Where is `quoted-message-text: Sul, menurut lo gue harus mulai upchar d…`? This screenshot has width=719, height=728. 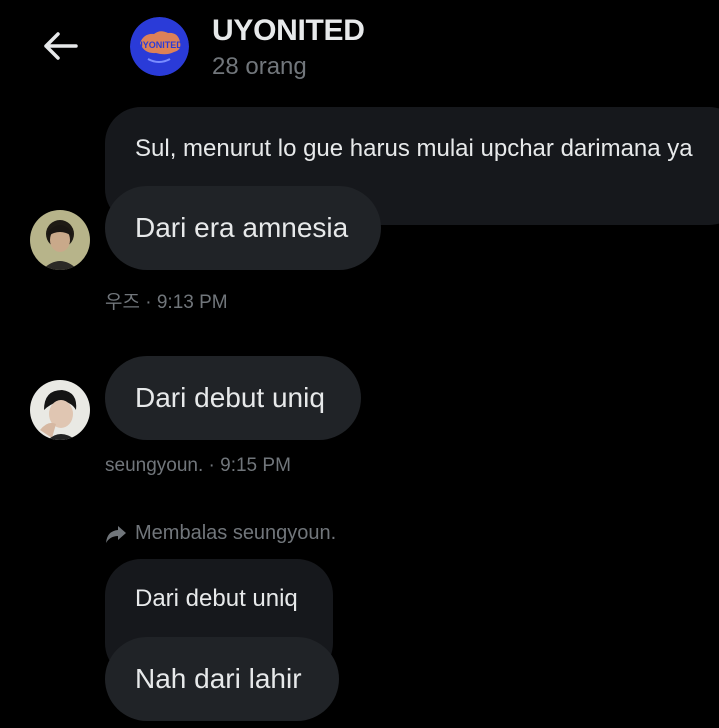
quoted-message-text: Sul, menurut lo gue harus mulai upchar d… is located at coordinates (414, 148).